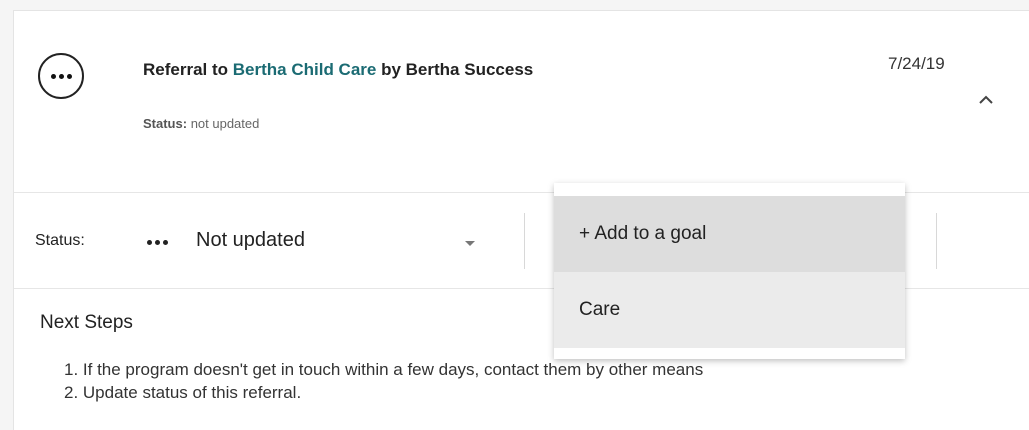 This screenshot has width=1029, height=430. I want to click on referral-title-prefix: Referral to, so click(186, 69).